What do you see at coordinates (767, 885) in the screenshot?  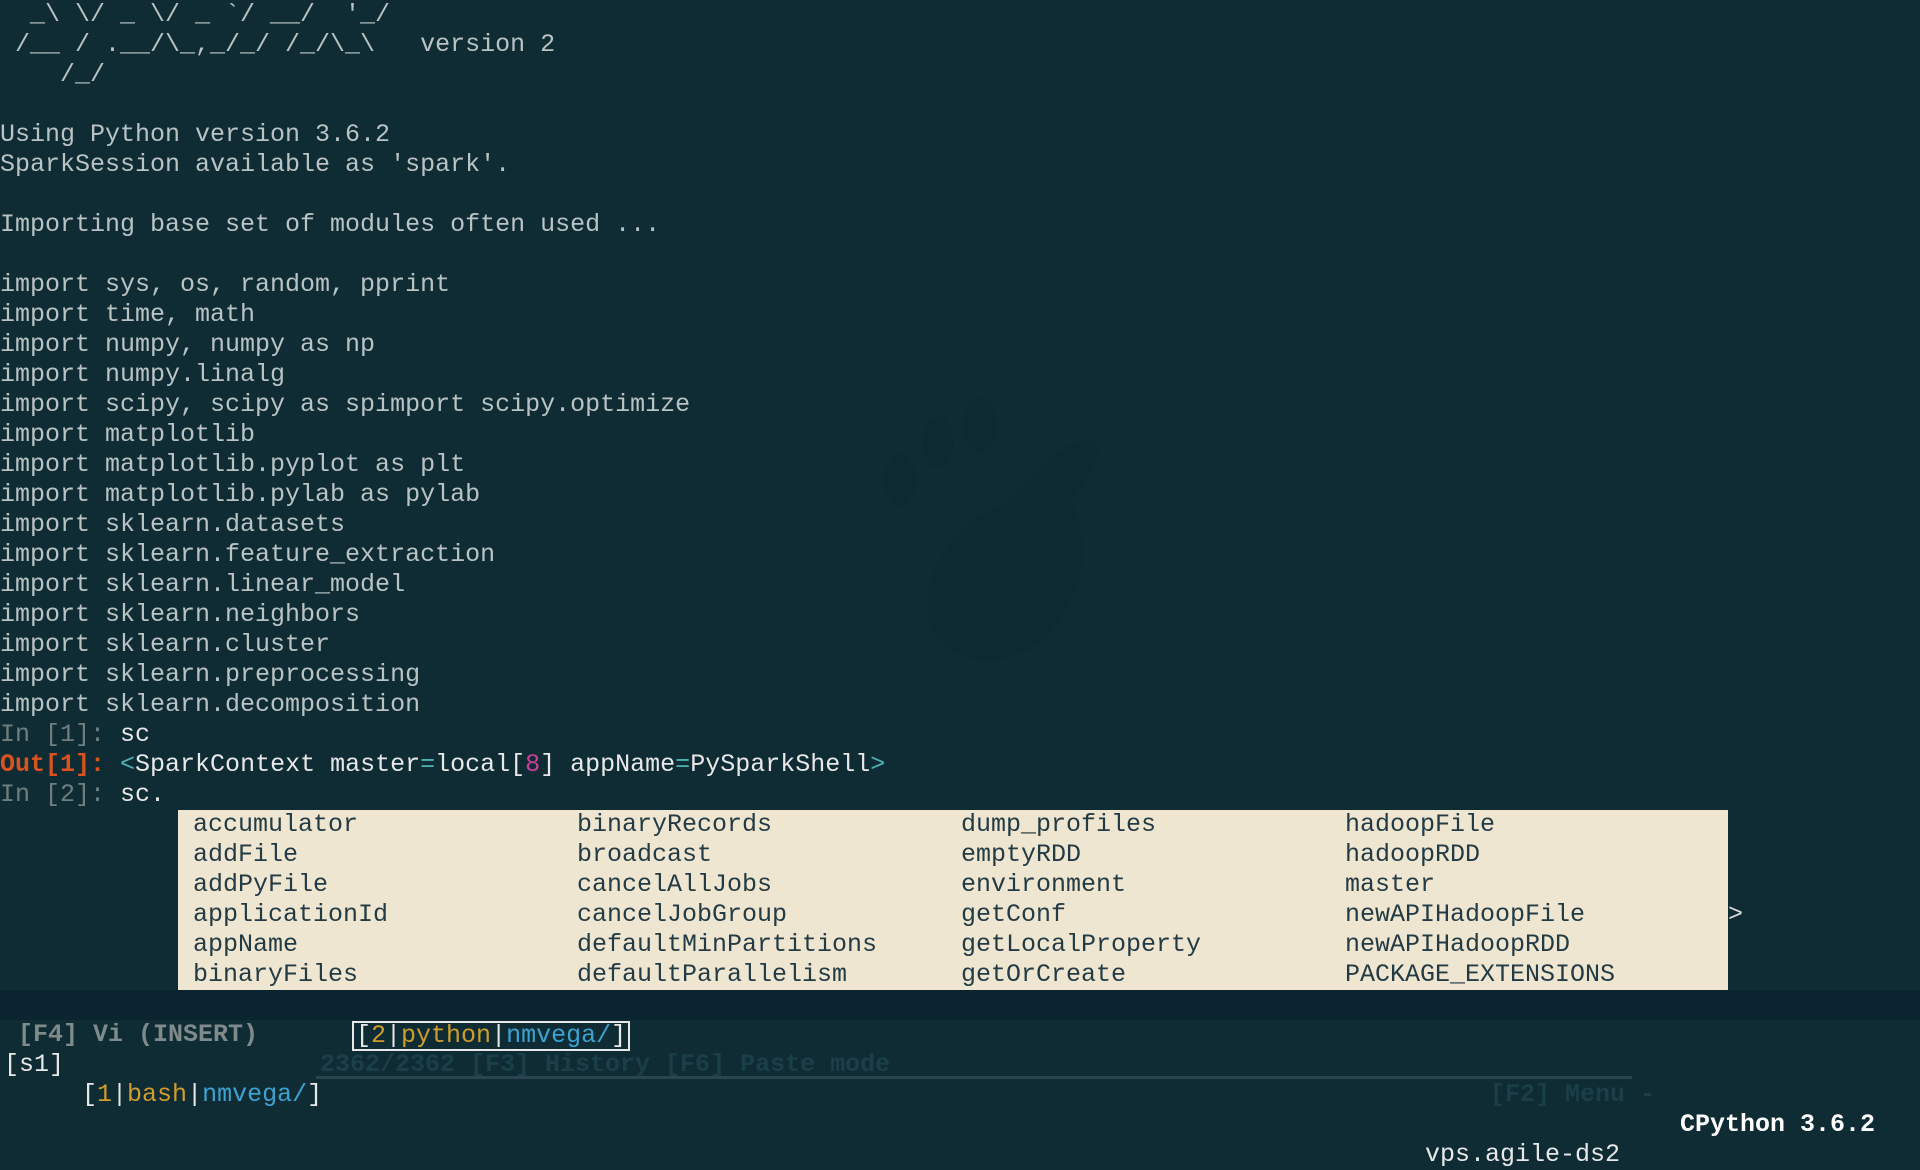 I see `completion-item: cancelAllJobs` at bounding box center [767, 885].